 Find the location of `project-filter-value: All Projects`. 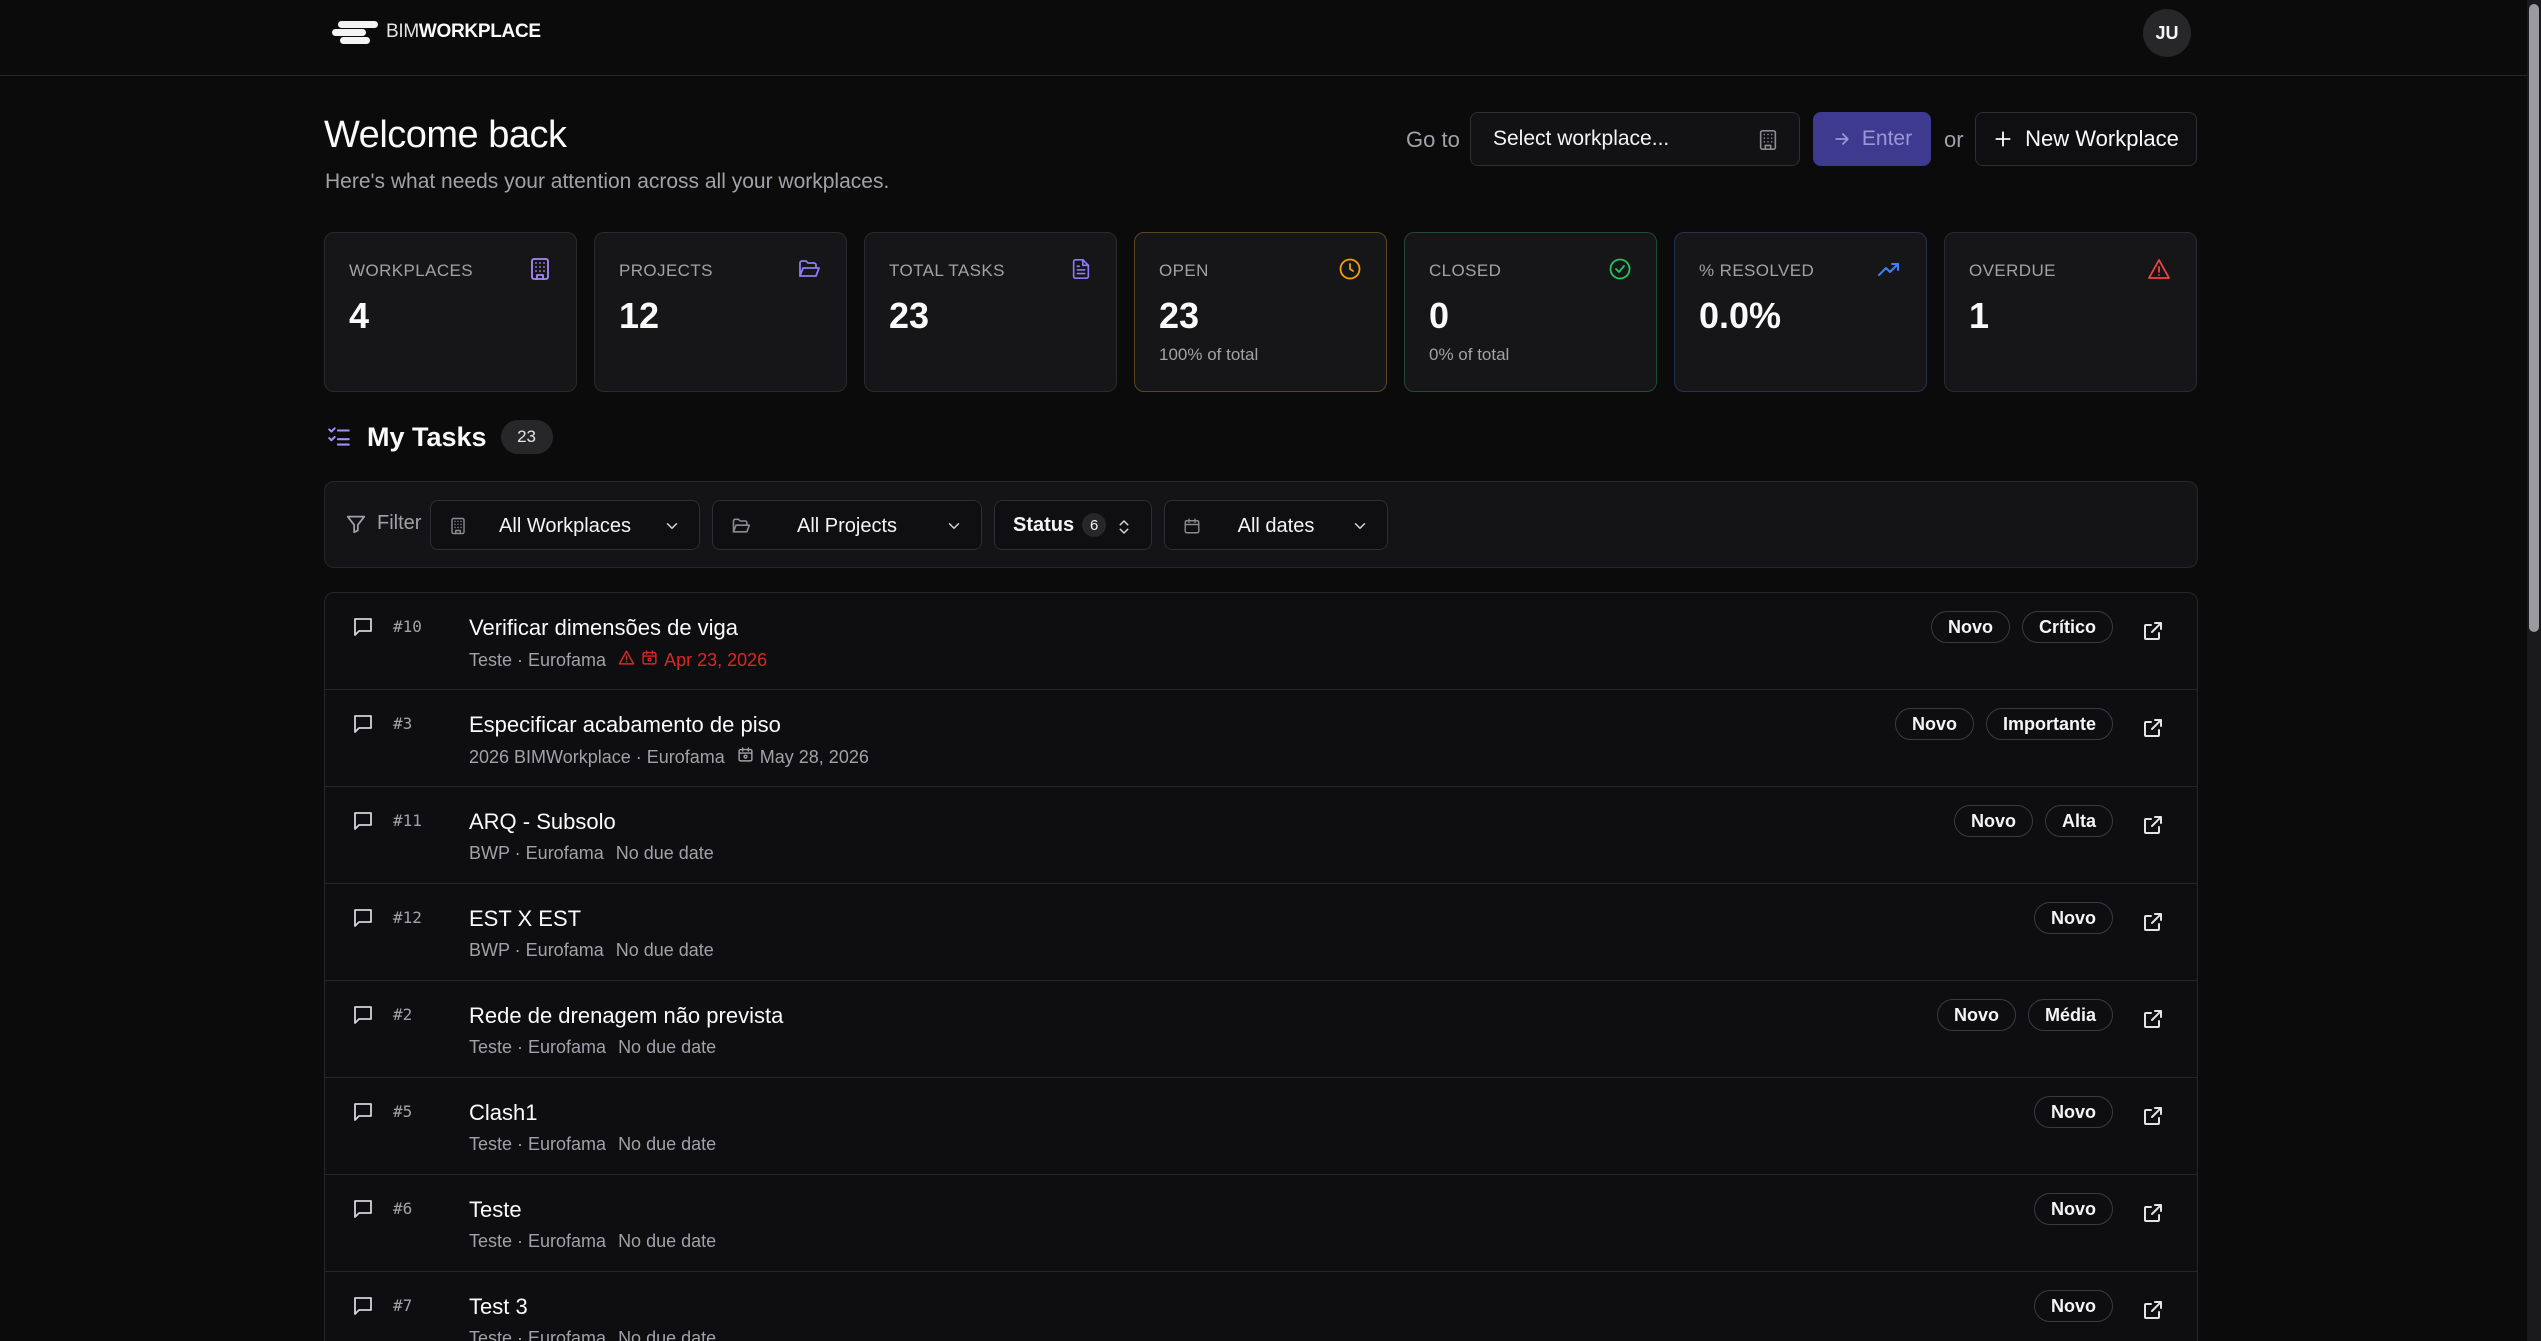

project-filter-value: All Projects is located at coordinates (847, 526).